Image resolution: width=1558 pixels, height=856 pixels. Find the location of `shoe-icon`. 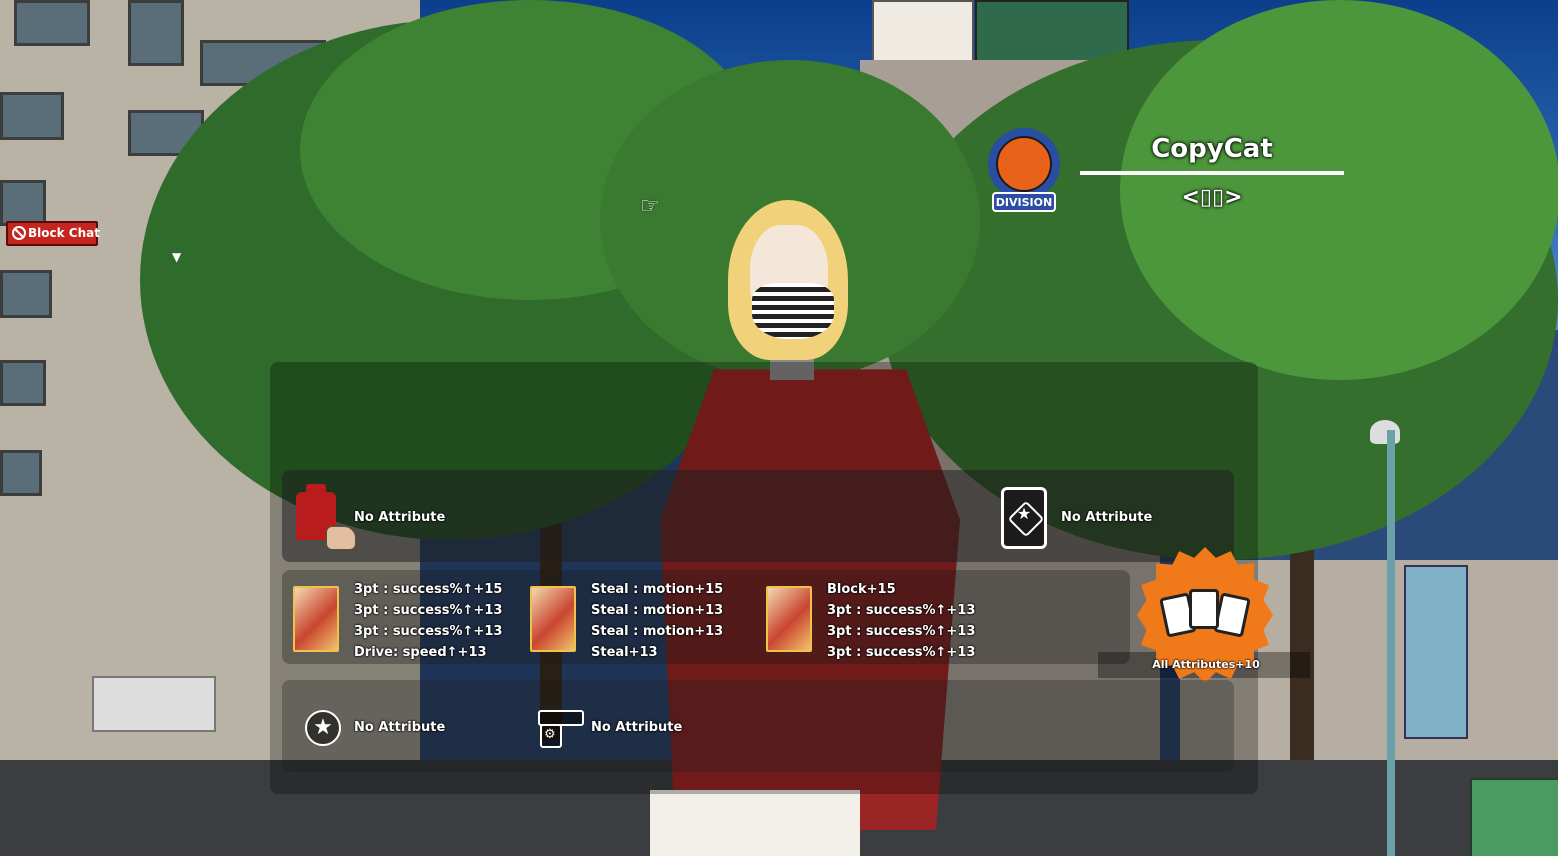

shoe-icon is located at coordinates (341, 538).